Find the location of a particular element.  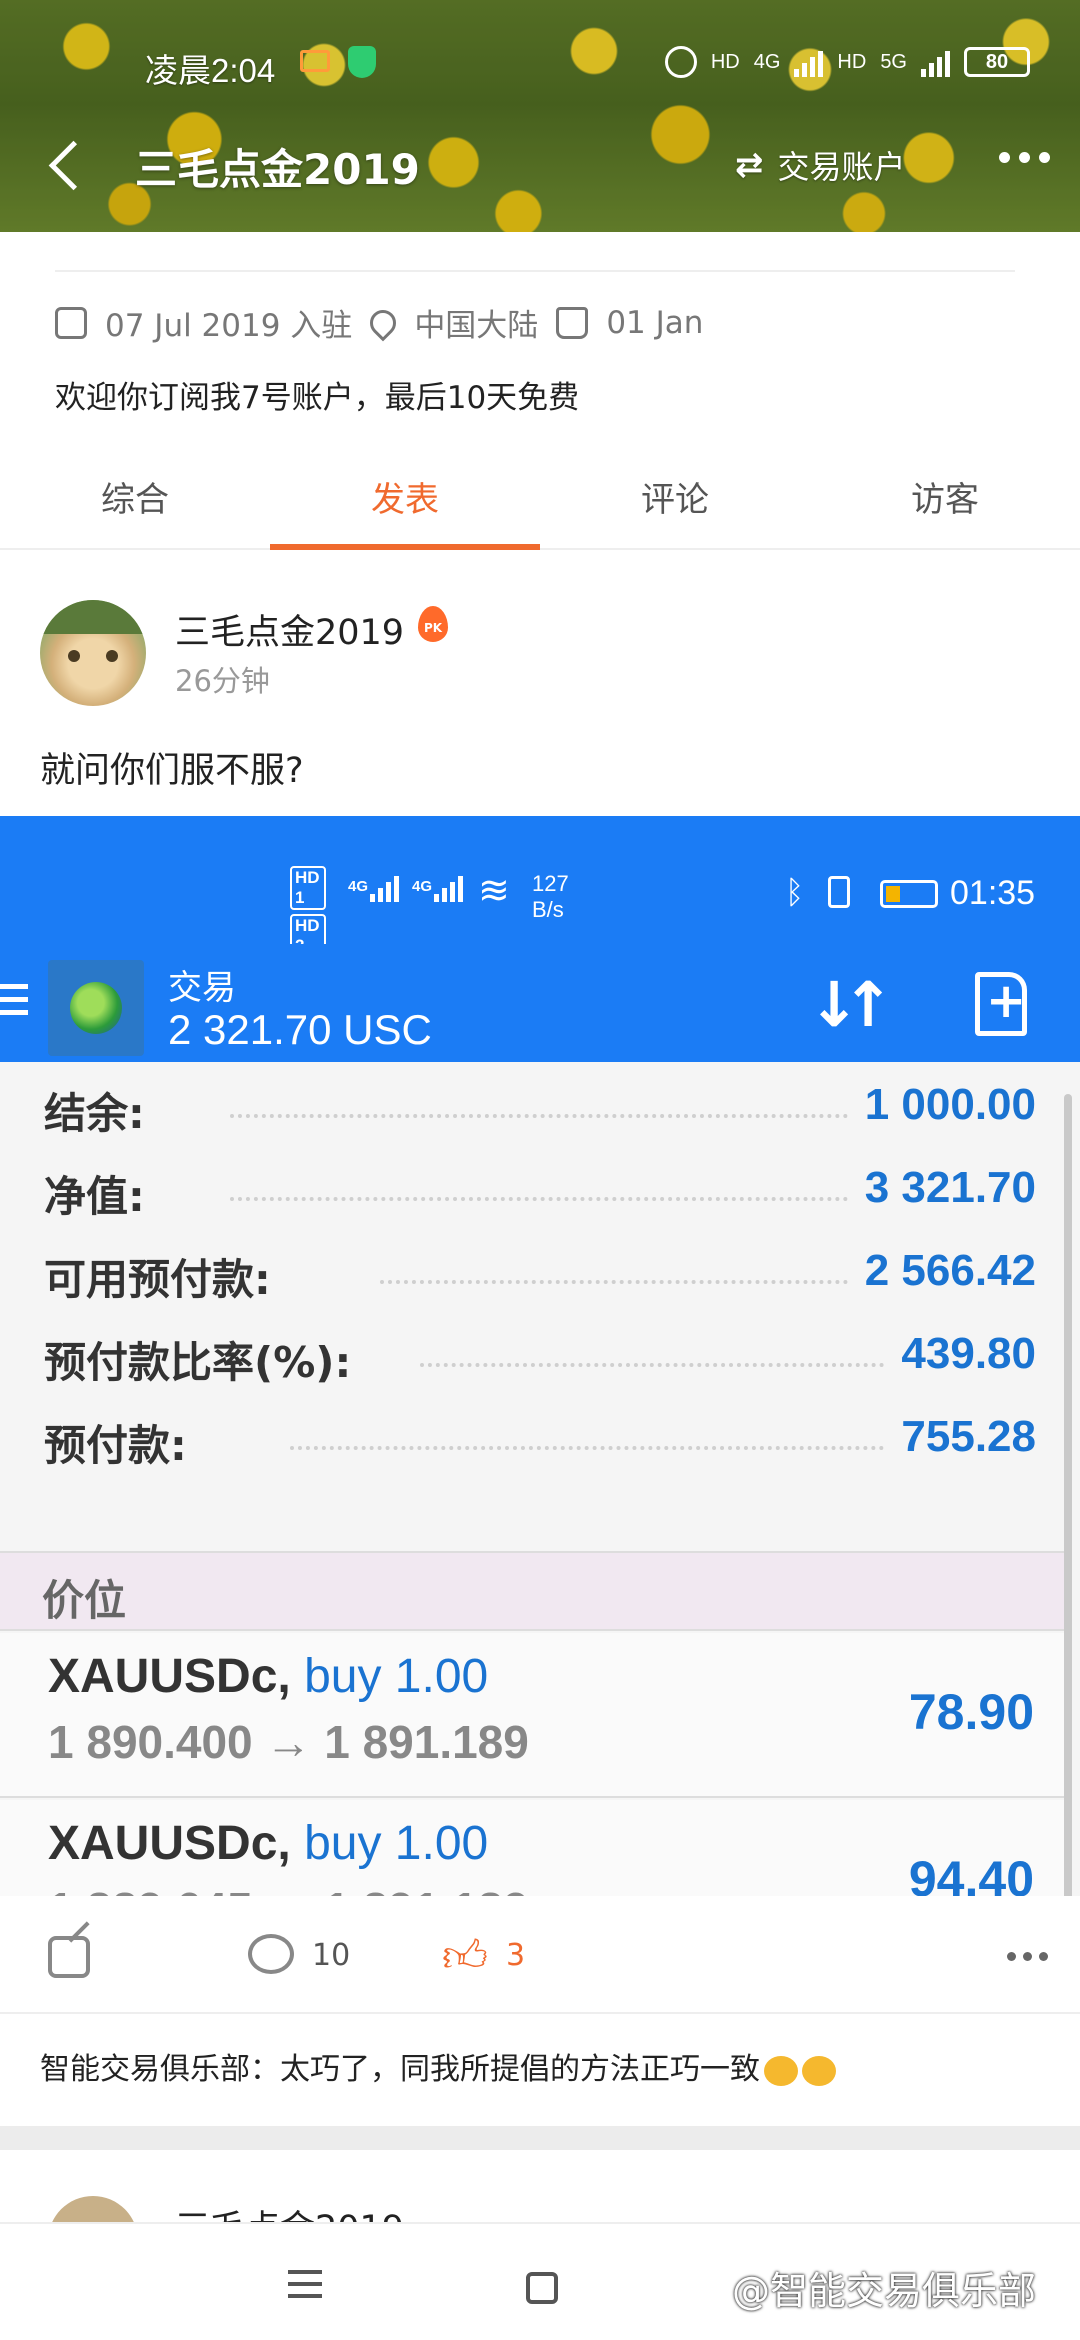

summary-label: 结余: is located at coordinates (101, 1110).